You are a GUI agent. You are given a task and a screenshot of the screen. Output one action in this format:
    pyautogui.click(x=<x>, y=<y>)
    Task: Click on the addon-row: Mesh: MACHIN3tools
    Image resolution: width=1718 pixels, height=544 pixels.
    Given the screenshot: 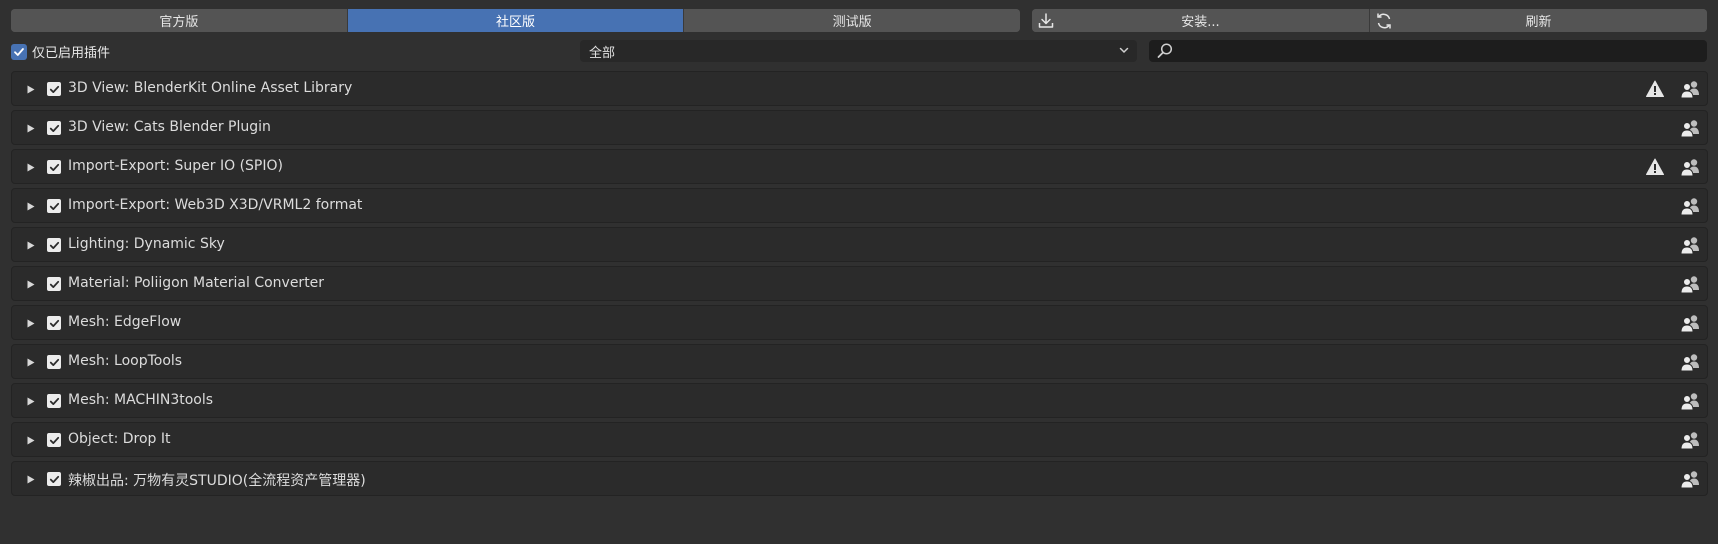 What is the action you would take?
    pyautogui.click(x=859, y=400)
    